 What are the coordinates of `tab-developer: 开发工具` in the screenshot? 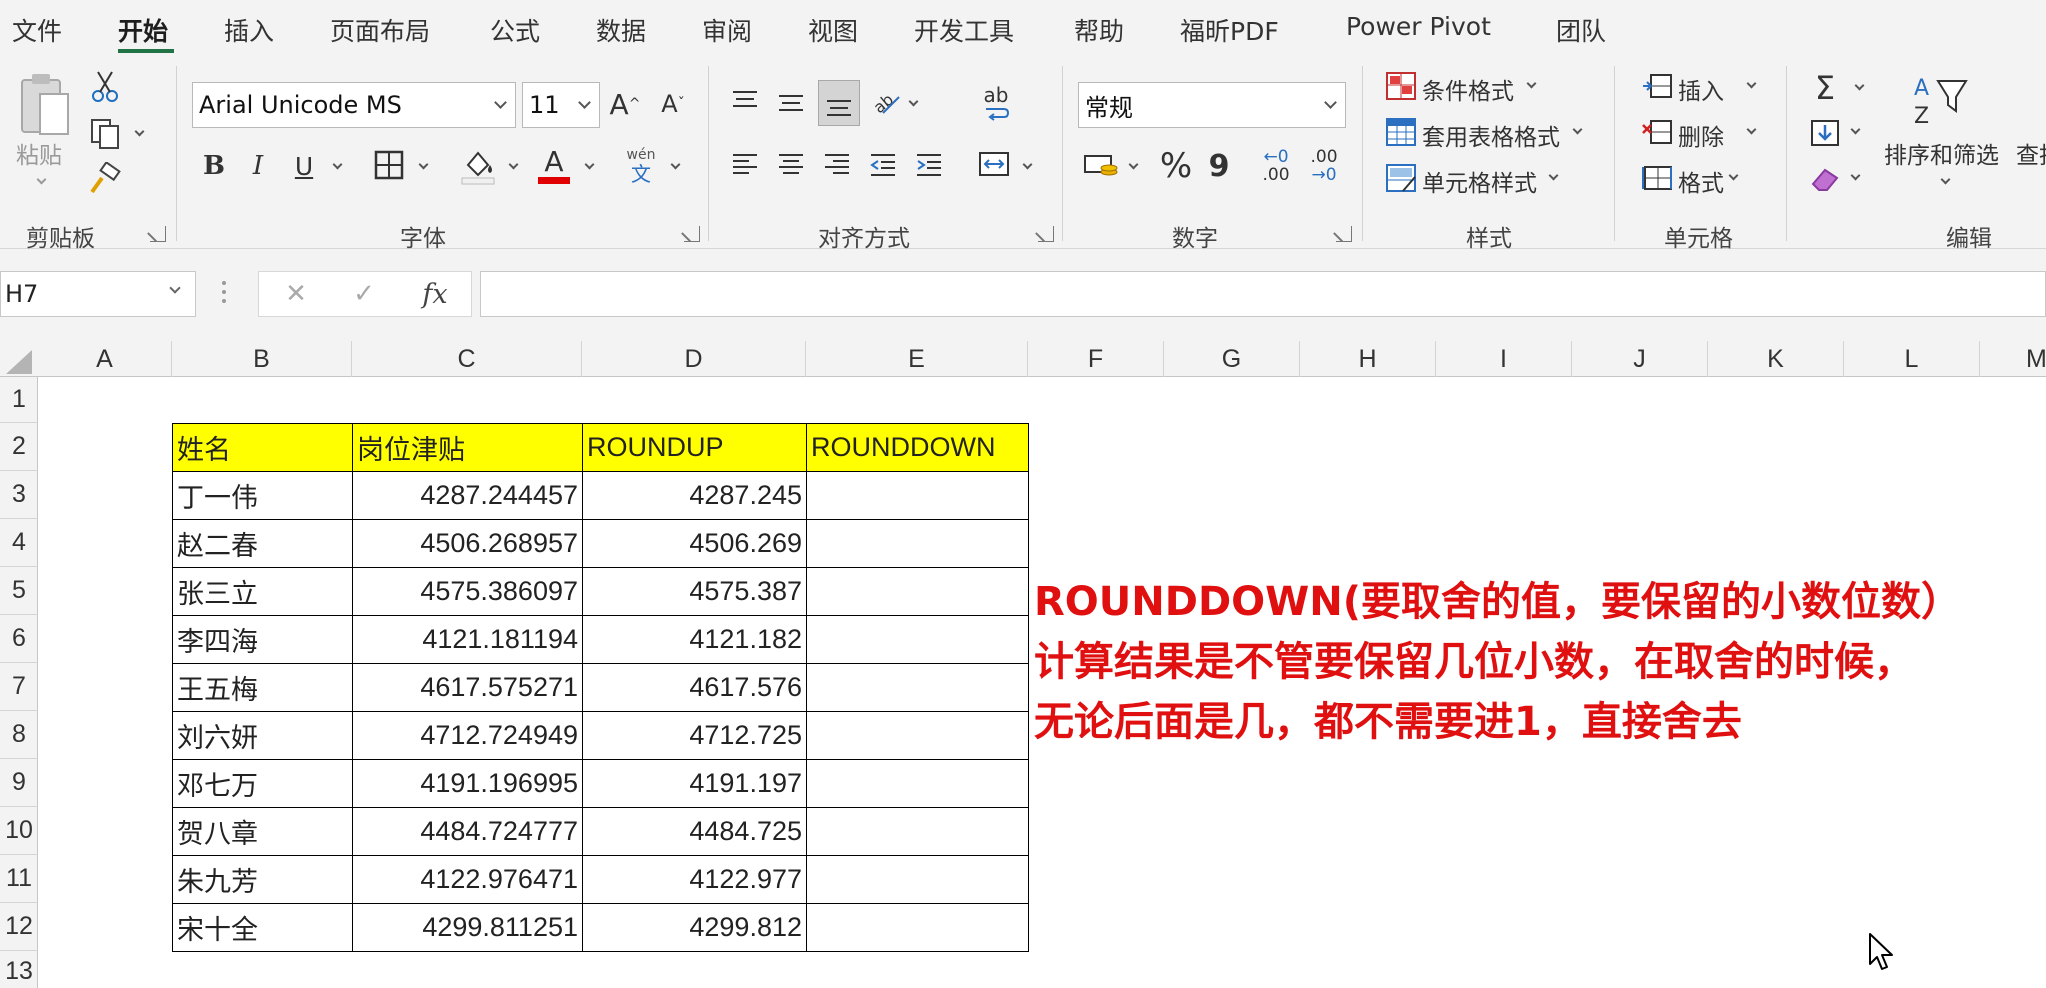 It's located at (964, 30).